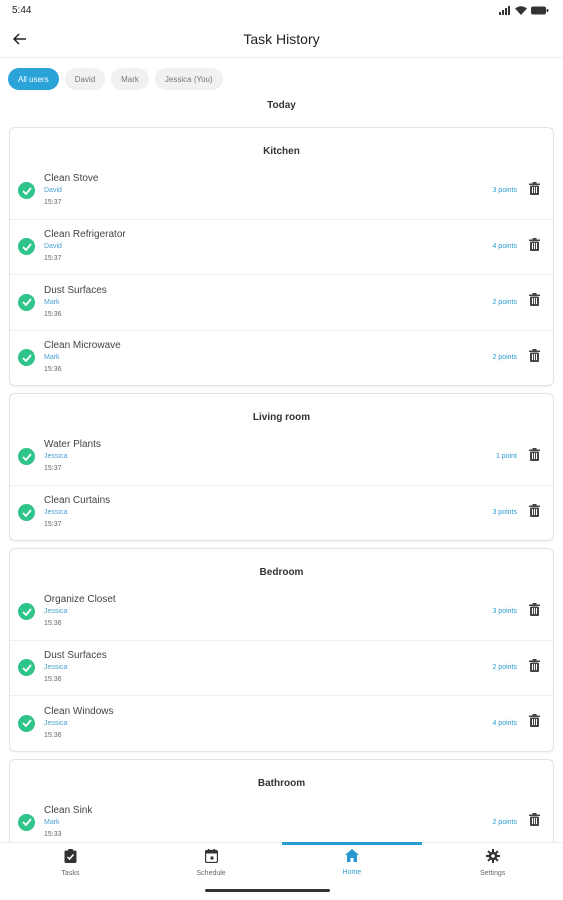 This screenshot has height=900, width=563. I want to click on task-name: Clean Sink, so click(68, 810).